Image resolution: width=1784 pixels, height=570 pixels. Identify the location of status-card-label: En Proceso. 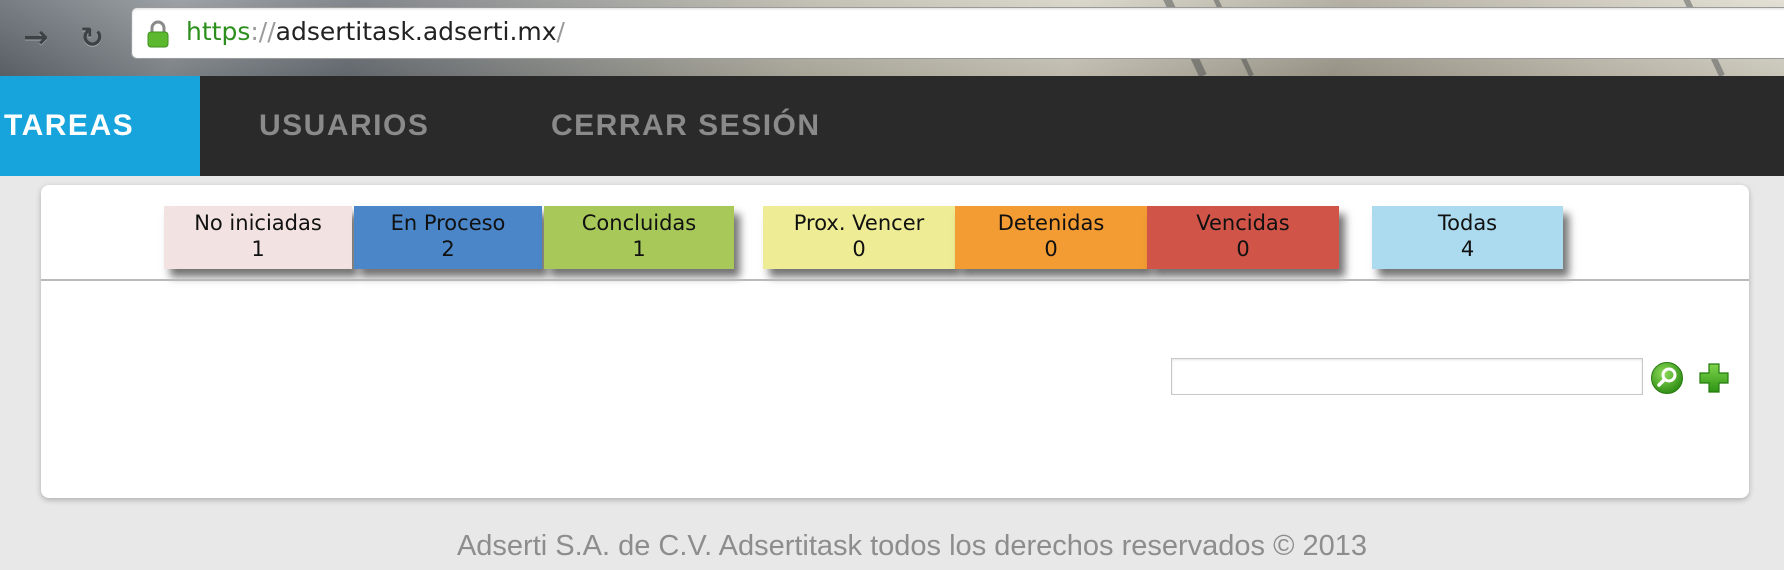
(448, 223).